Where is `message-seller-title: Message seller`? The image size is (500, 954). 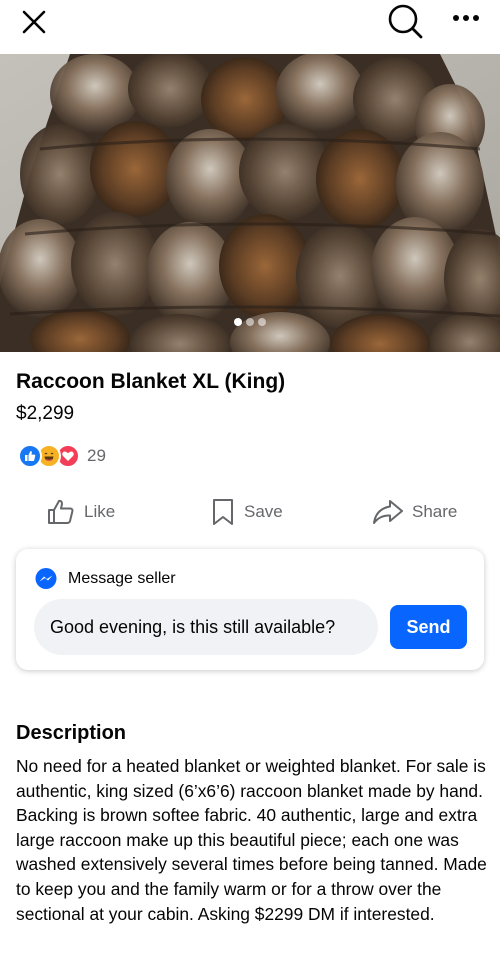
message-seller-title: Message seller is located at coordinates (122, 578).